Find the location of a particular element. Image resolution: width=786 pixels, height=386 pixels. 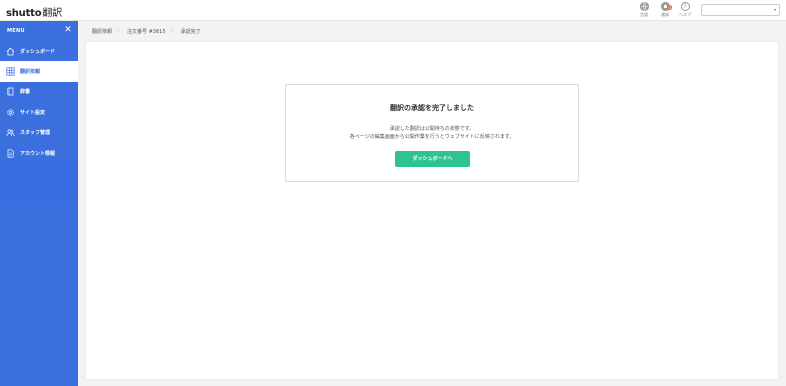

card-message-line: 各ページの編集画面から公開作業を行うとウェブサイトに反映されます。 is located at coordinates (432, 137).